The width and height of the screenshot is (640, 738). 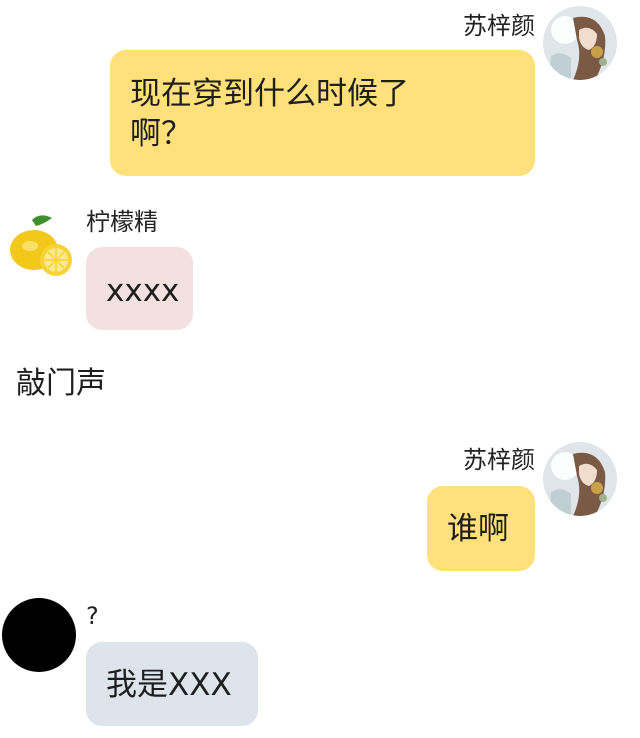 I want to click on message-bubble-suziyan-2: 谁啊, so click(x=481, y=528).